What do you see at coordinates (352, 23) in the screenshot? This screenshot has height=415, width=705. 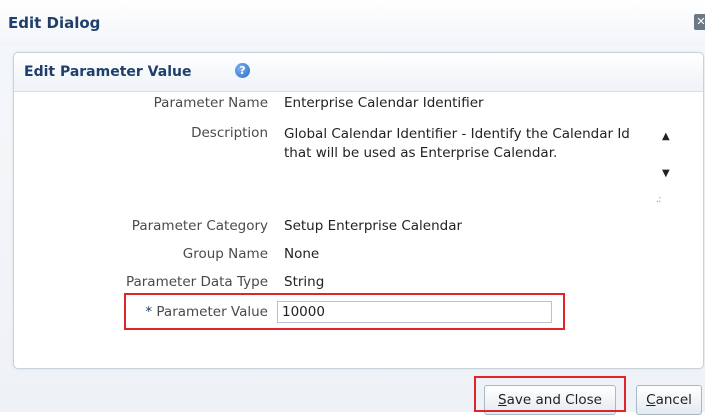 I see `dialog-titlebar: Edit Dialog ✕` at bounding box center [352, 23].